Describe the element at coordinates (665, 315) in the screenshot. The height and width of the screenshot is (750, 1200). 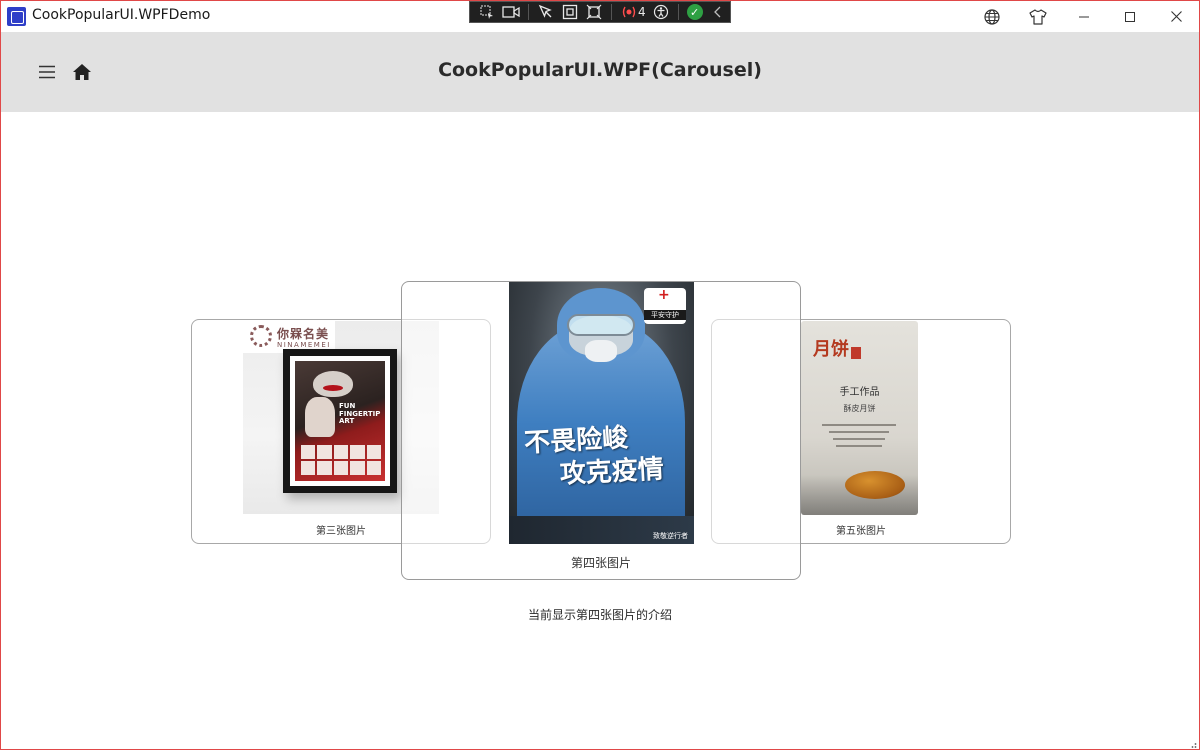
I see `badge-text: 平安守护` at that location.